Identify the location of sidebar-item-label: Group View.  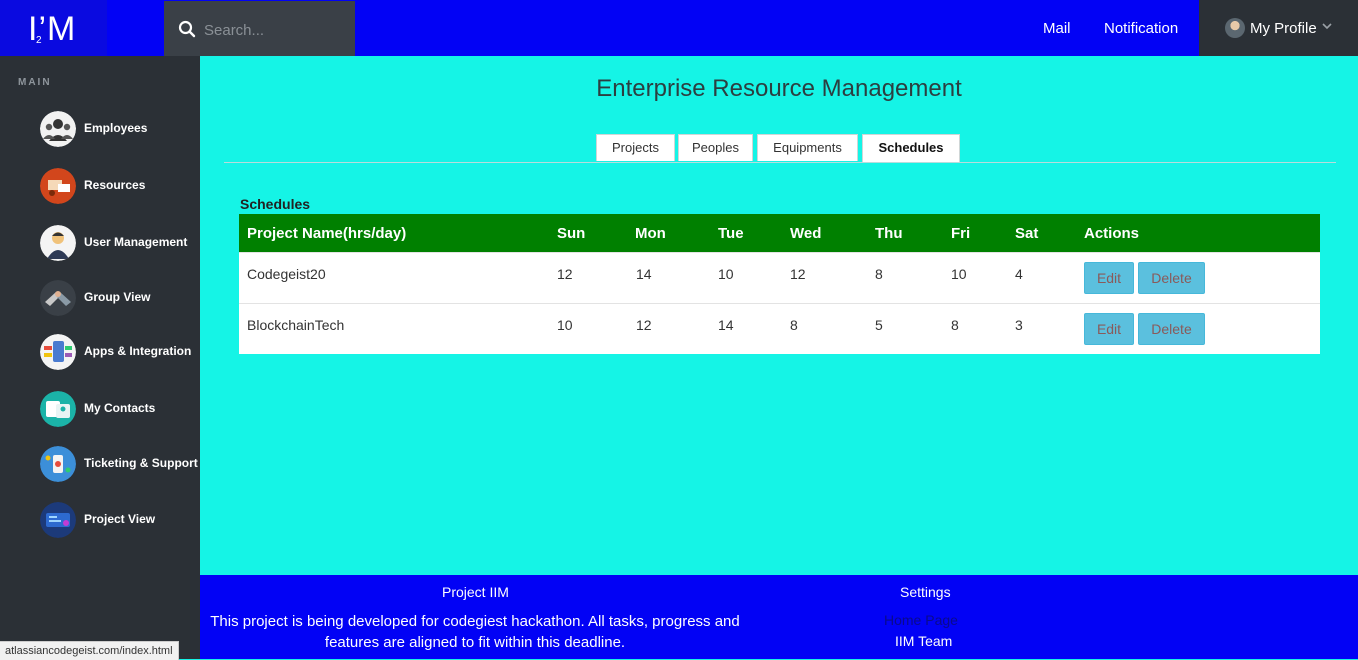
(117, 297).